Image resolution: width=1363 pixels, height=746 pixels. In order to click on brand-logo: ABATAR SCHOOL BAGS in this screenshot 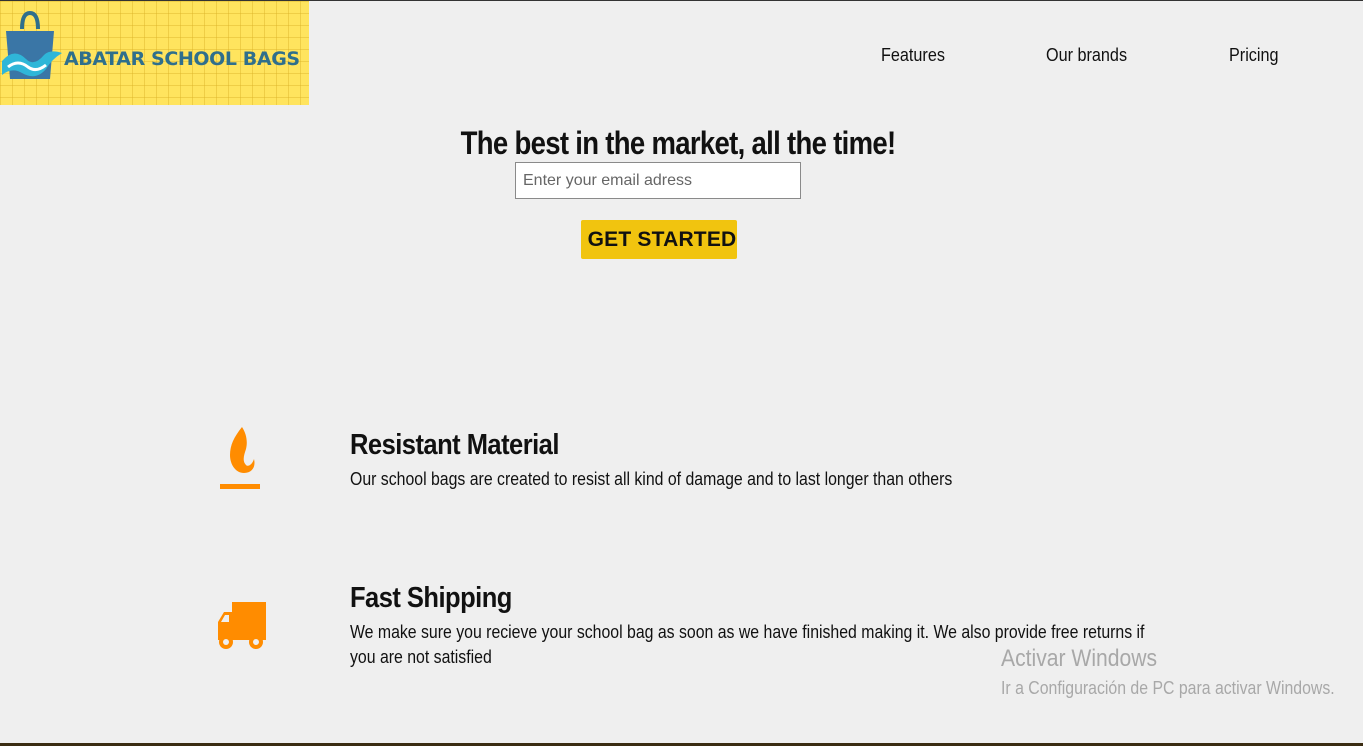, I will do `click(154, 53)`.